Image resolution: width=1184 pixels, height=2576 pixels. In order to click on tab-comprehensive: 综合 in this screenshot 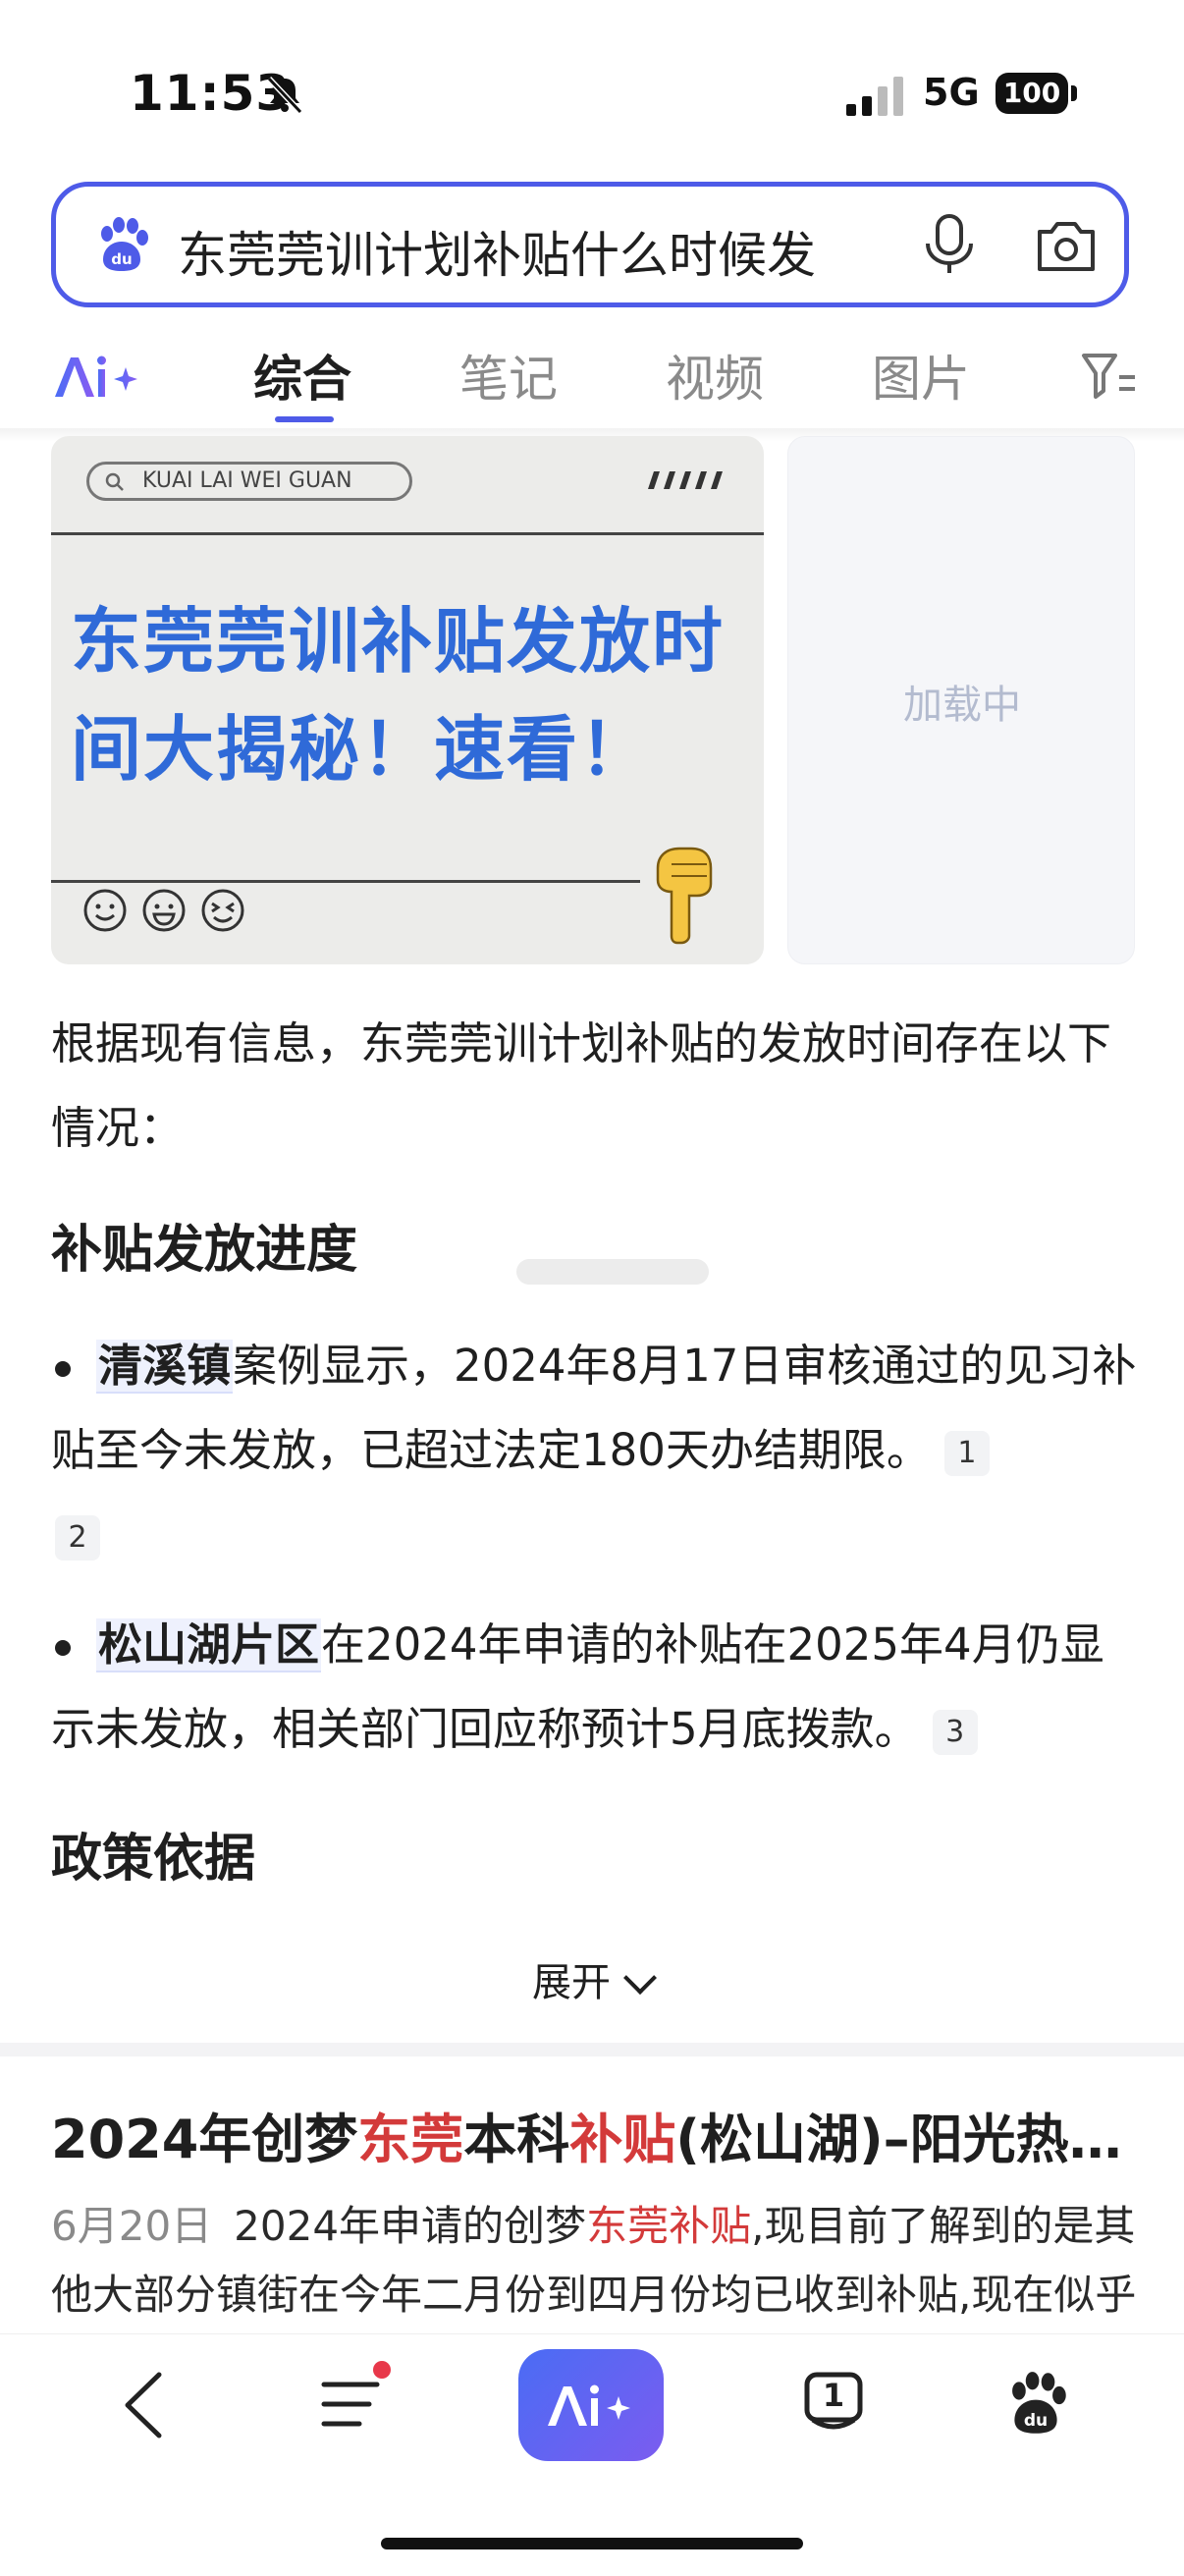, I will do `click(302, 375)`.